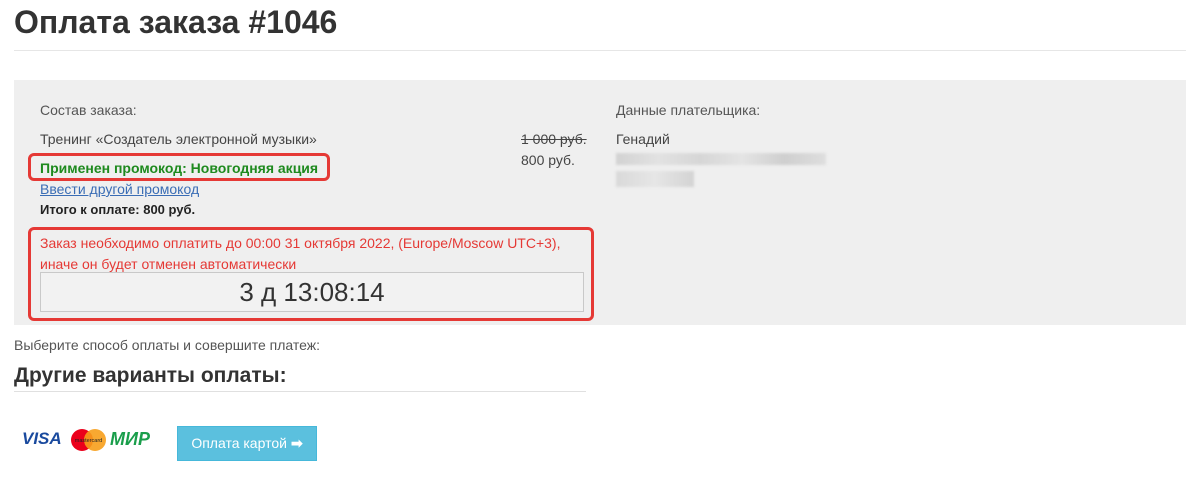  I want to click on other-payment-heading: Другие варианты оплаты:, so click(150, 375).